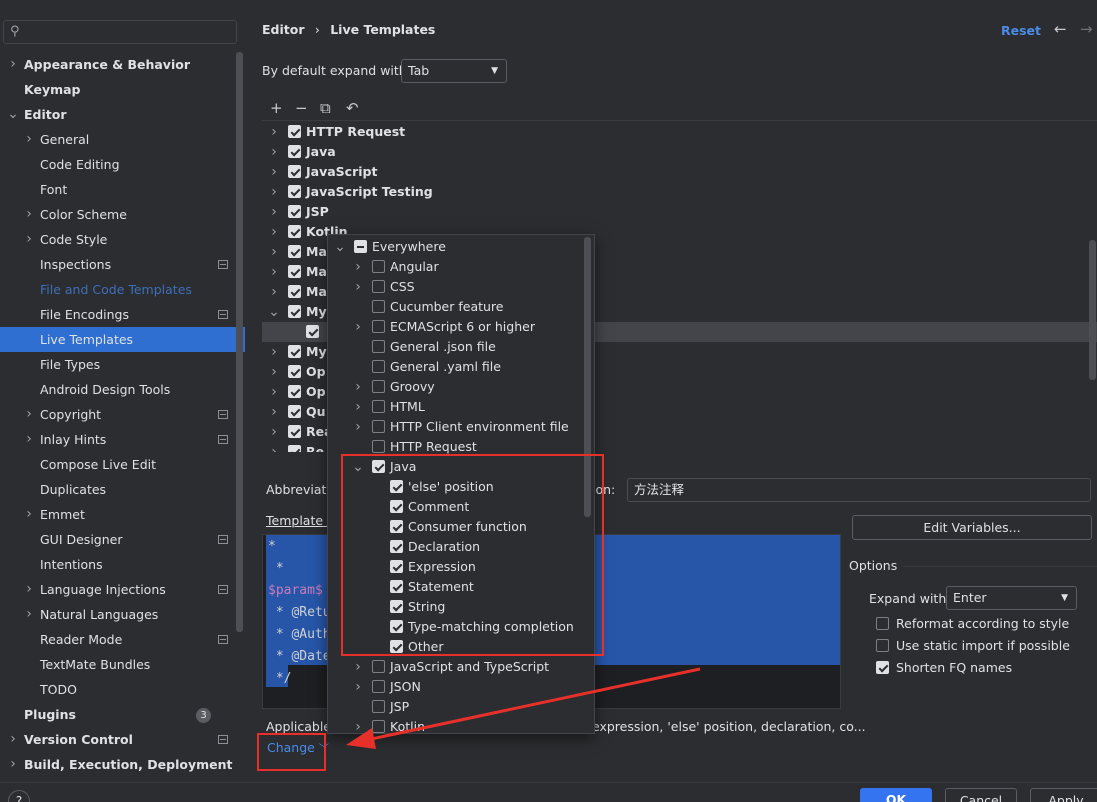 The image size is (1097, 802). I want to click on context-item-ecmascript-6-or-higher: › ECMAScript 6 or higher, so click(461, 327).